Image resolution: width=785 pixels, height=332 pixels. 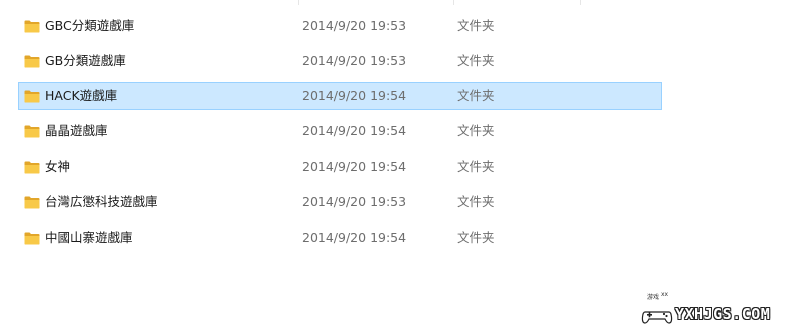 I want to click on file-name: 台灣広懲科技遊戲庫, so click(x=101, y=201).